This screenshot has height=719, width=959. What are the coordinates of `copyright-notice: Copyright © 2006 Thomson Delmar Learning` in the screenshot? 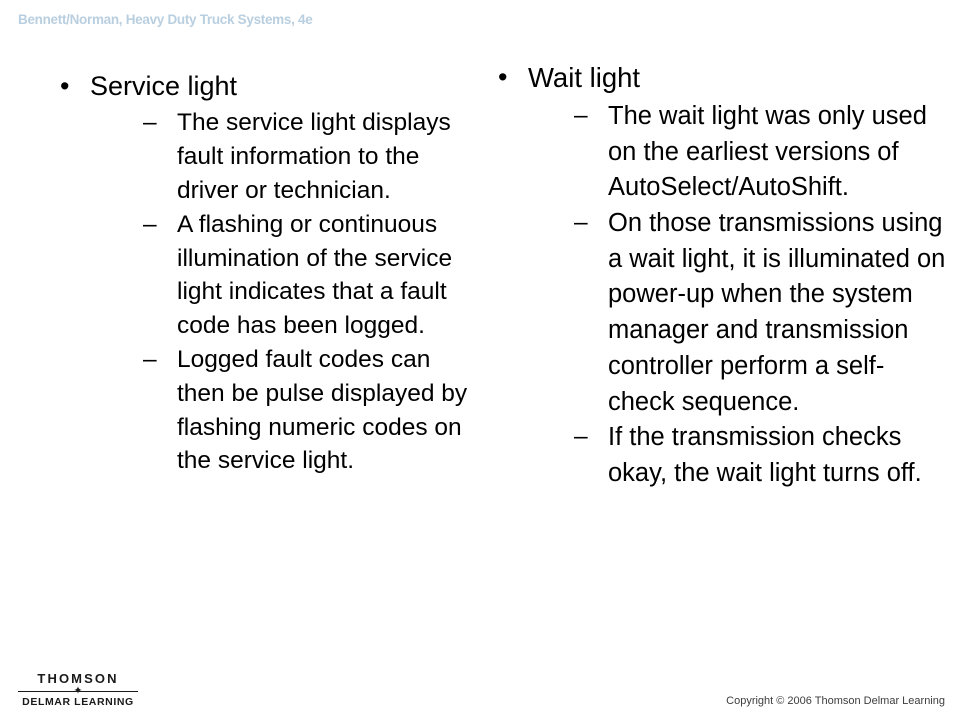 It's located at (835, 701).